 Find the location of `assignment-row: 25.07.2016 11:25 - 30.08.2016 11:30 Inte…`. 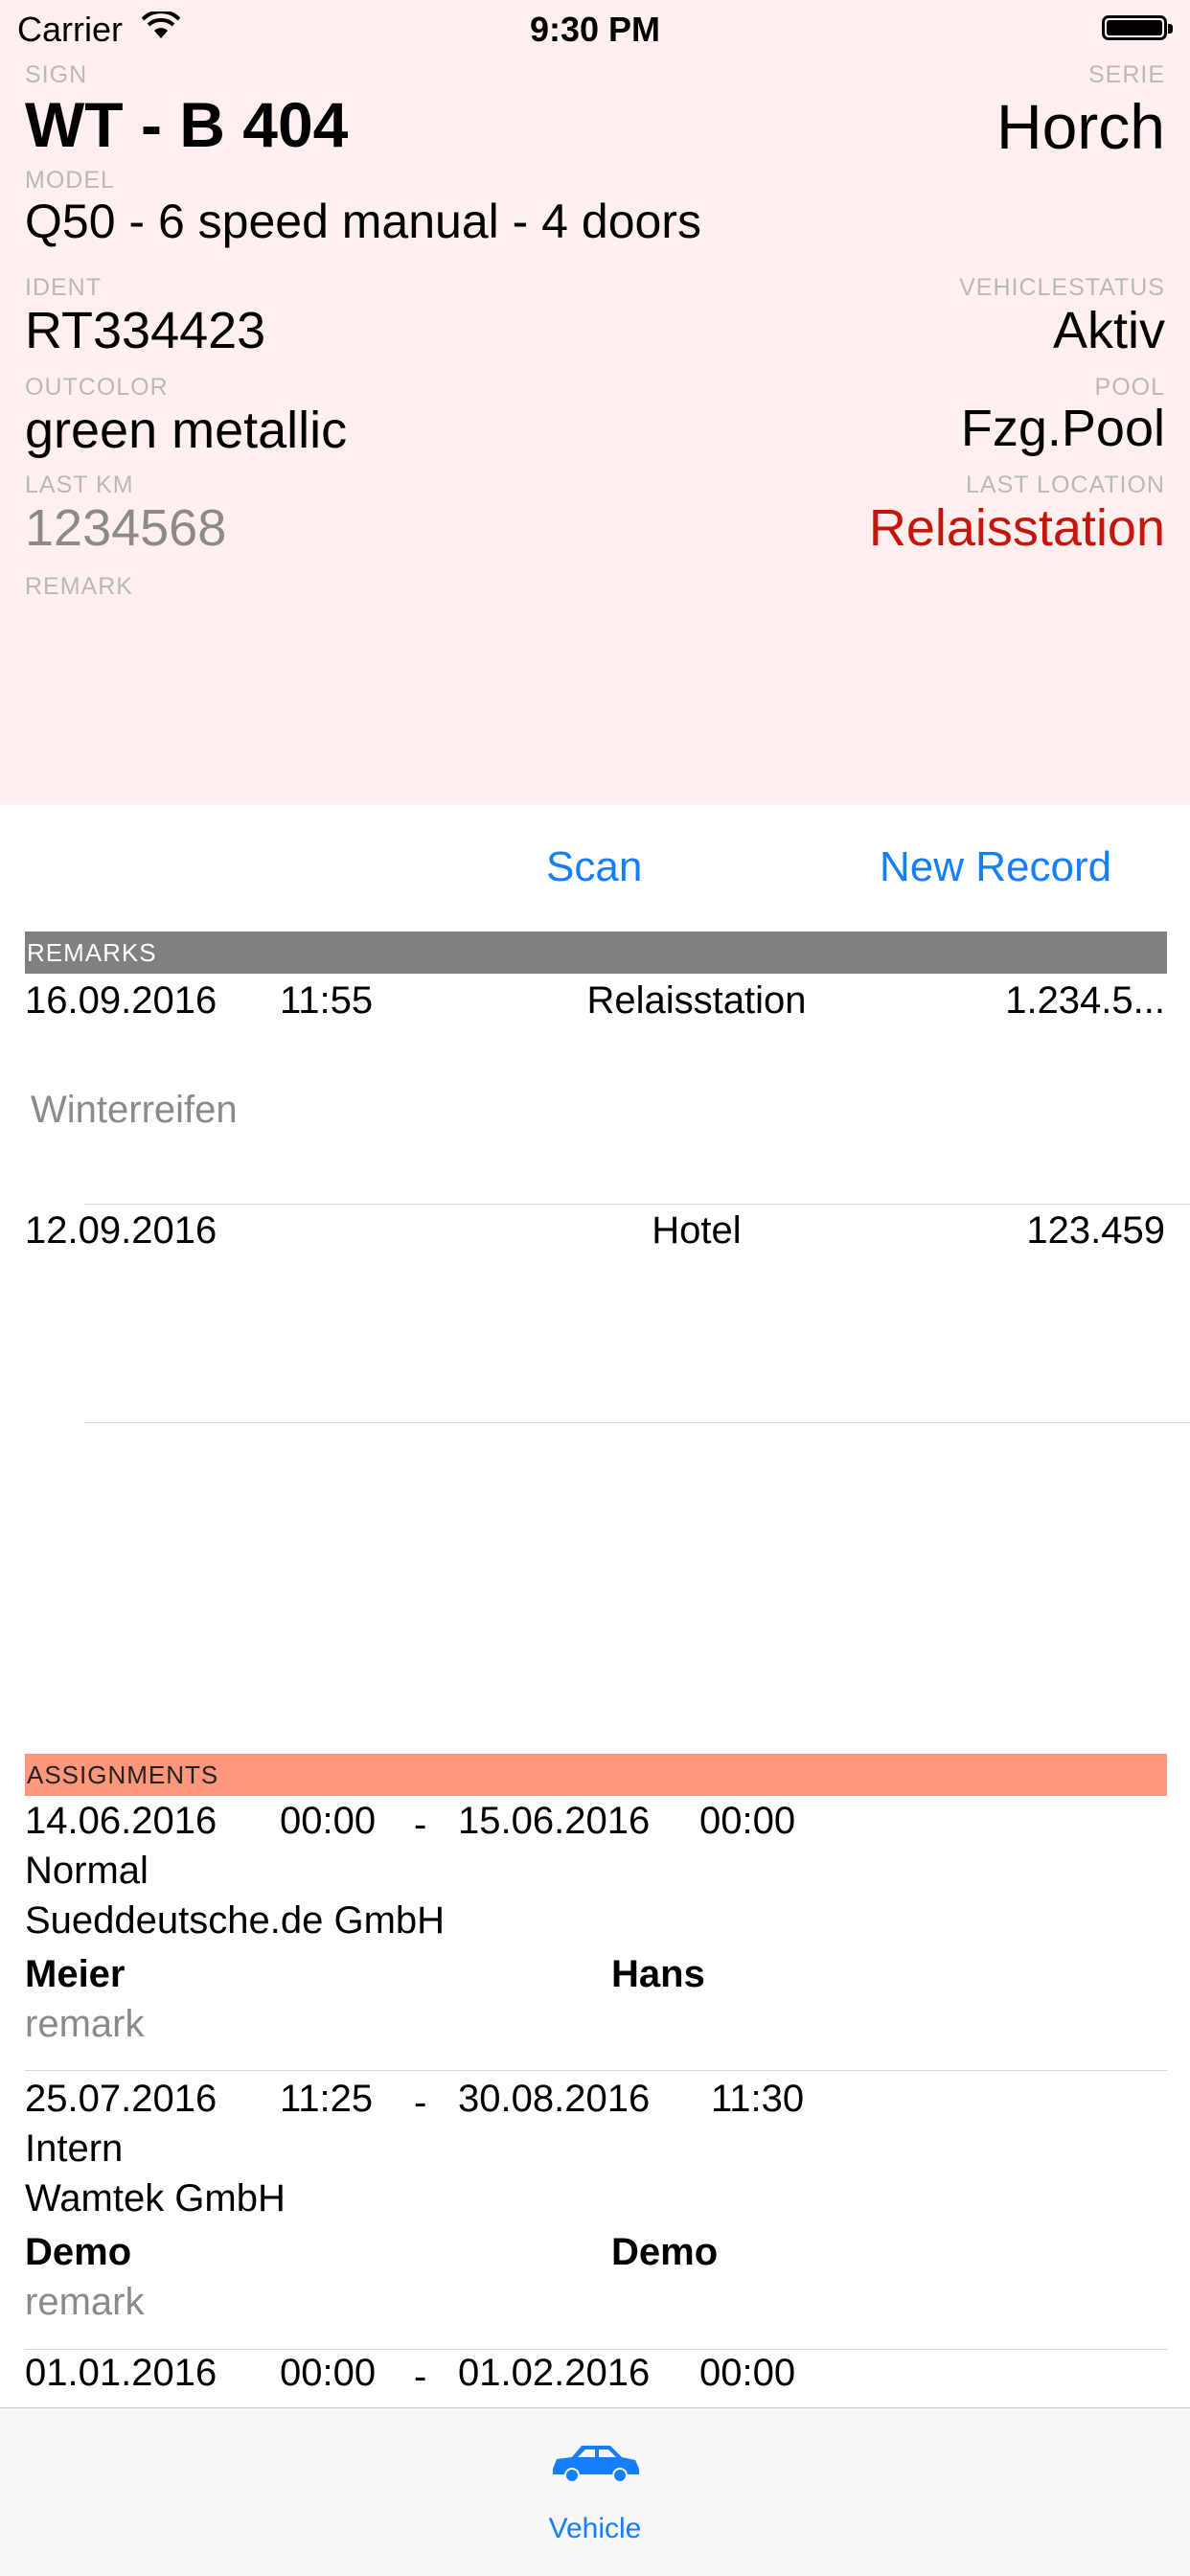

assignment-row: 25.07.2016 11:25 - 30.08.2016 11:30 Inte… is located at coordinates (595, 2210).